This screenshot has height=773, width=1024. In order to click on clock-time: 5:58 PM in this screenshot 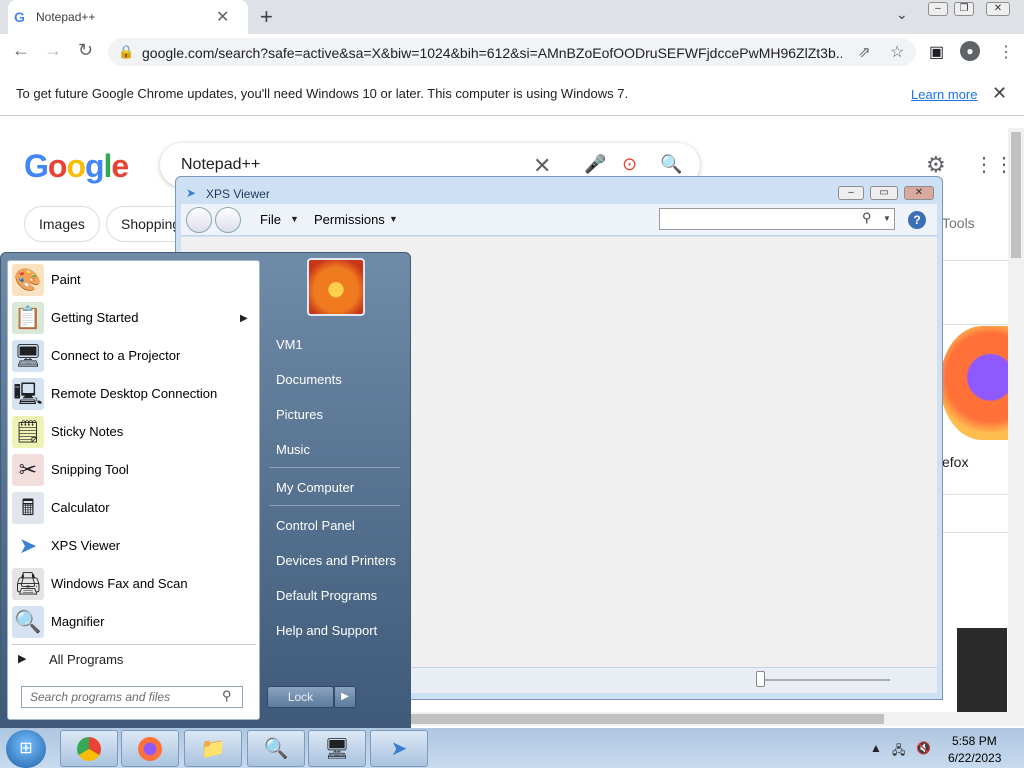, I will do `click(974, 741)`.